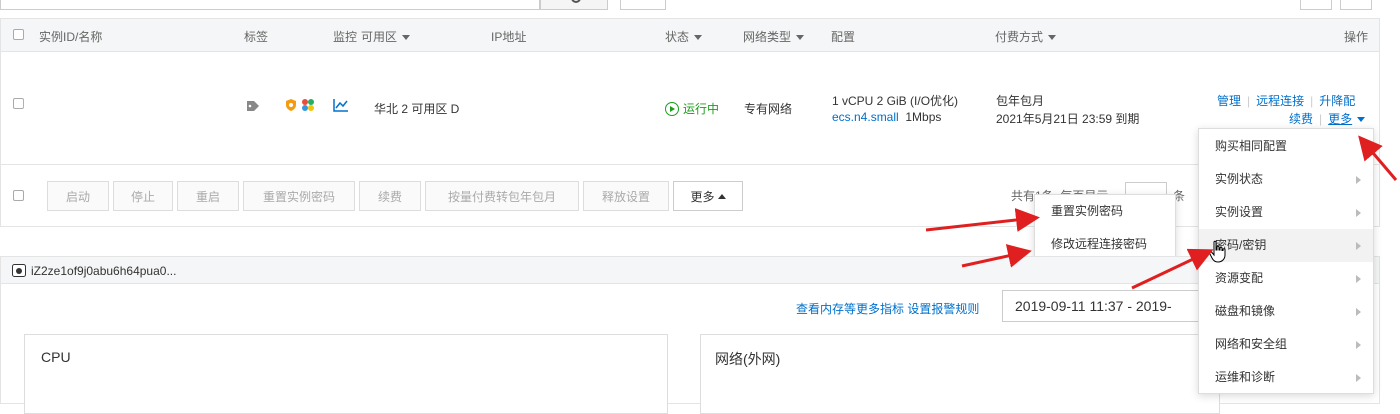 Image resolution: width=1400 pixels, height=414 pixels. What do you see at coordinates (1172, 269) in the screenshot?
I see `arrow-to-password-key` at bounding box center [1172, 269].